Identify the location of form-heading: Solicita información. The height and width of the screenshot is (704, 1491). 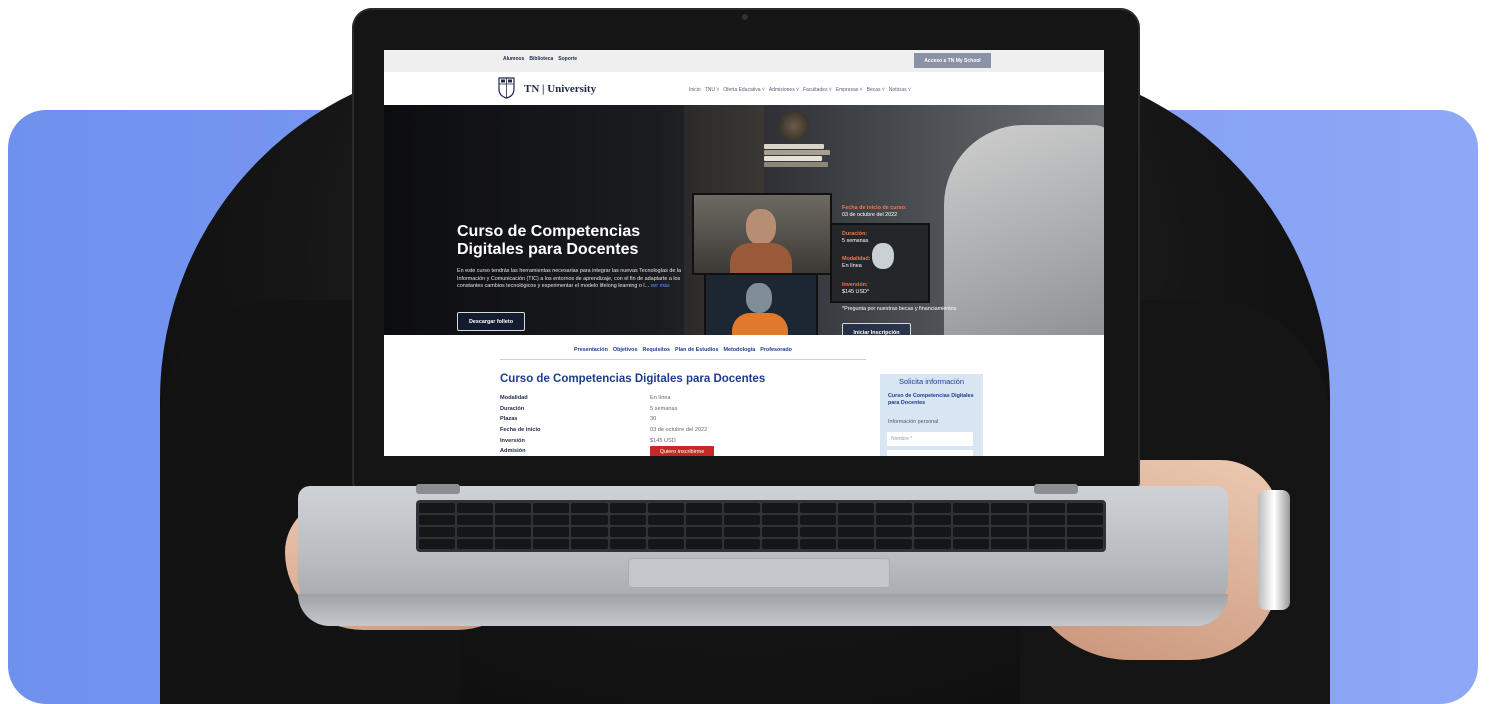
(931, 381).